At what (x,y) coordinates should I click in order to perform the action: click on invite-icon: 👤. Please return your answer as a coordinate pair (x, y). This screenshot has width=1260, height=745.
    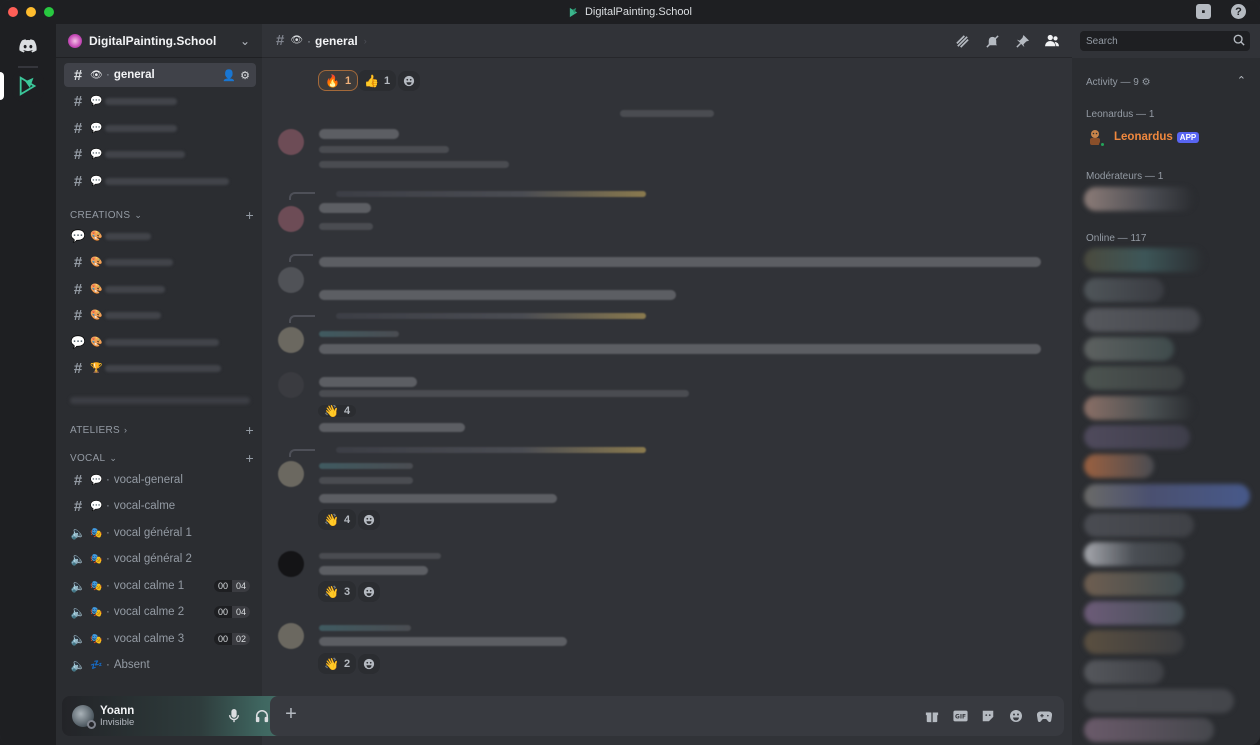
    Looking at the image, I should click on (229, 75).